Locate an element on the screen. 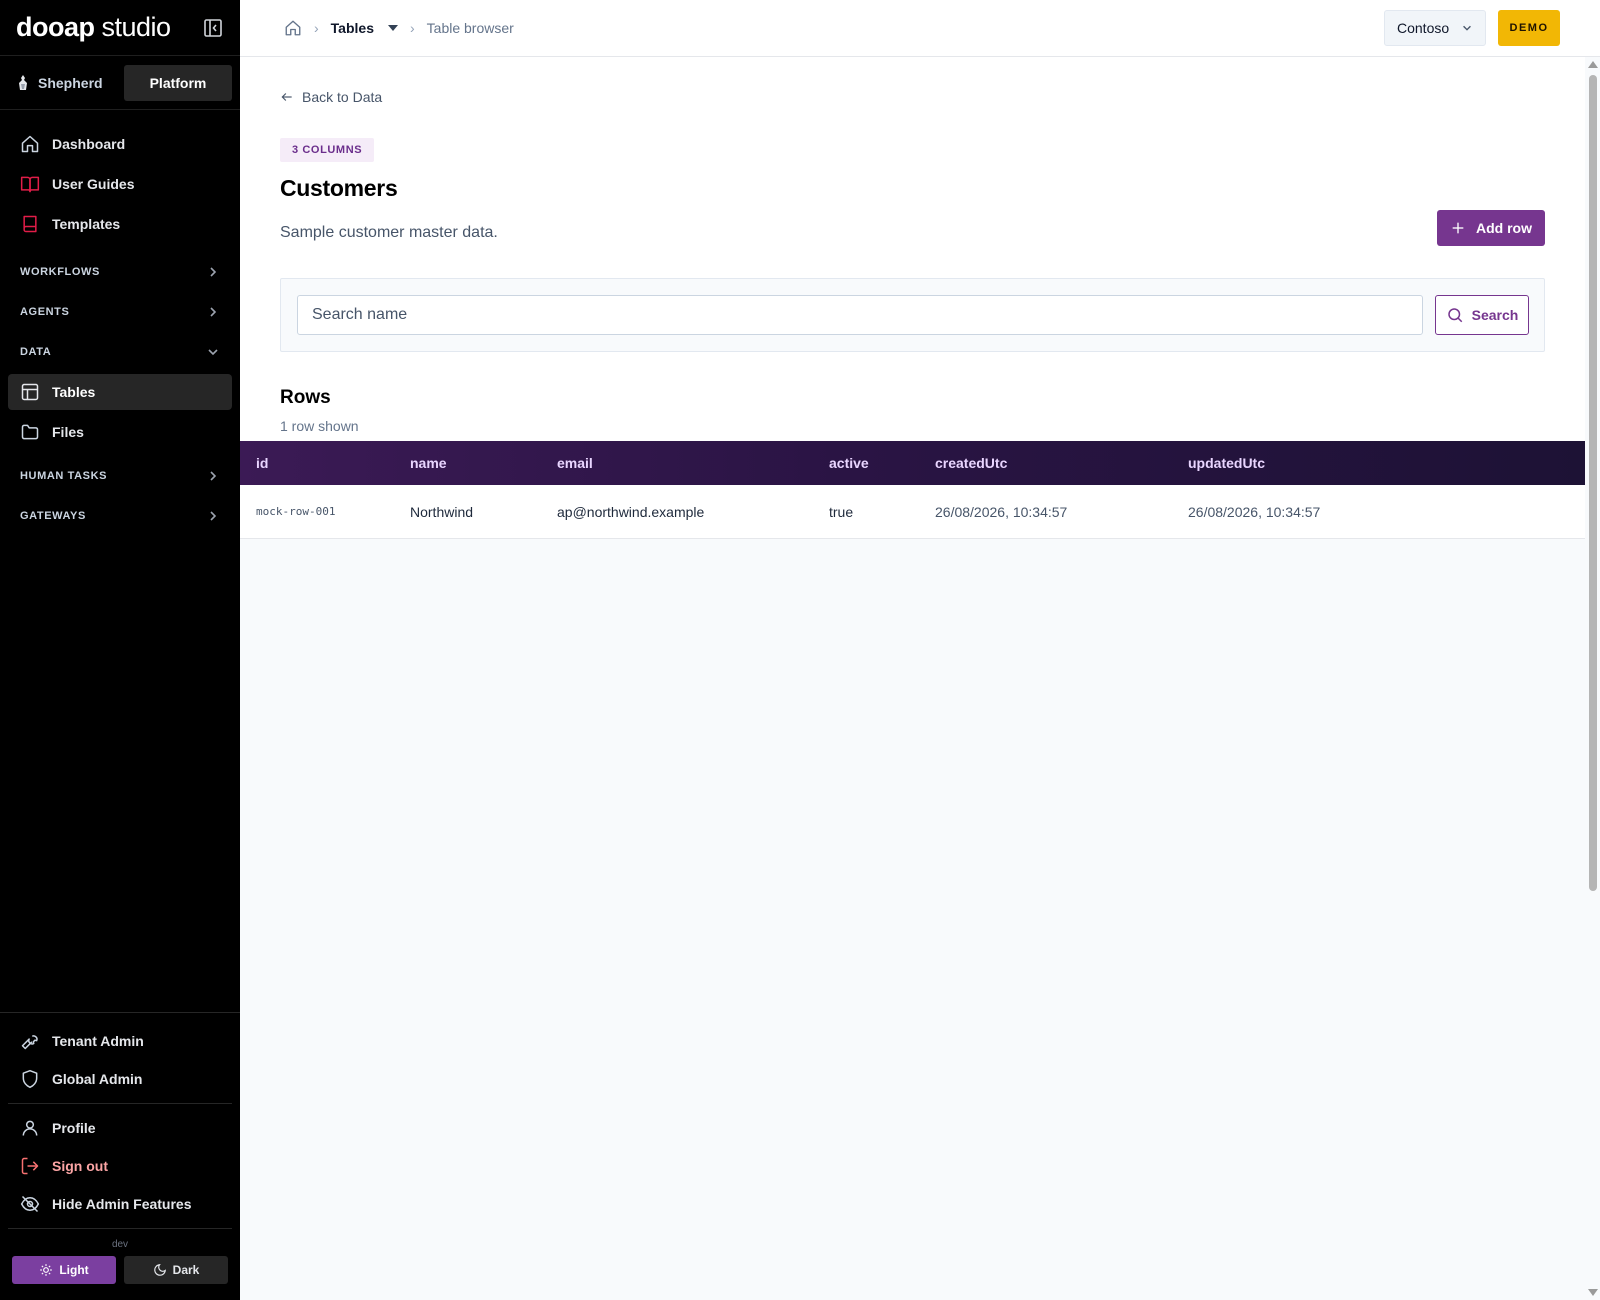 Image resolution: width=1600 pixels, height=1300 pixels. dark-theme-button: Dark is located at coordinates (176, 1270).